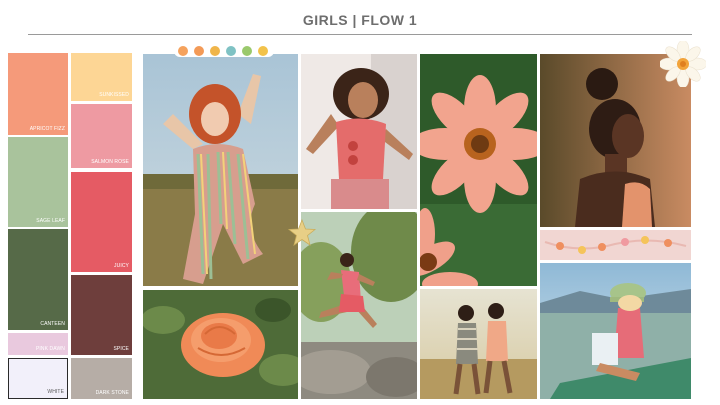 Image resolution: width=720 pixels, height=405 pixels. What do you see at coordinates (360, 34) in the screenshot?
I see `title-divider` at bounding box center [360, 34].